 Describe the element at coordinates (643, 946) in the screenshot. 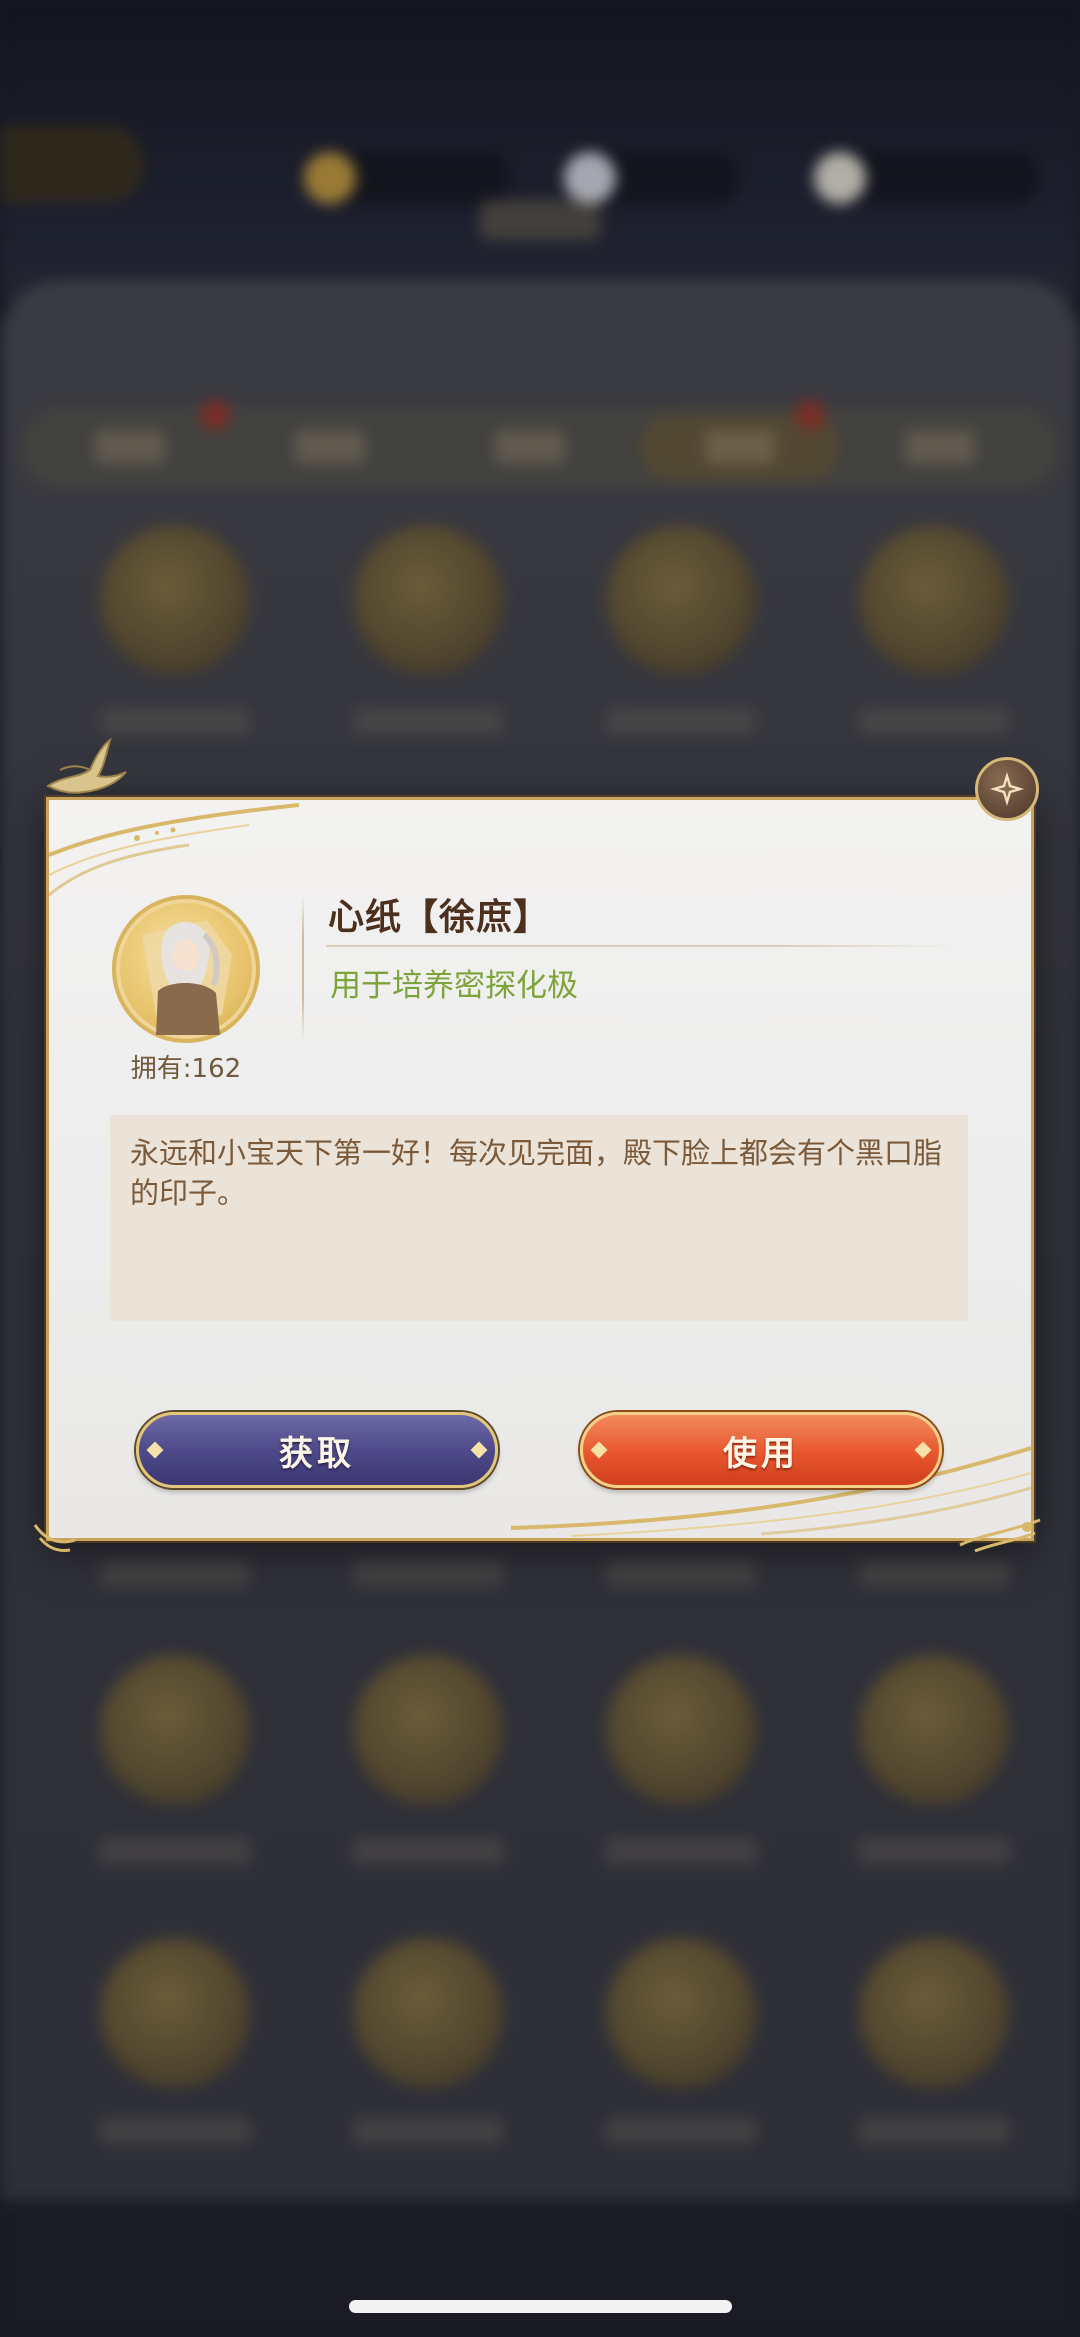

I see `horizontal-divider` at that location.